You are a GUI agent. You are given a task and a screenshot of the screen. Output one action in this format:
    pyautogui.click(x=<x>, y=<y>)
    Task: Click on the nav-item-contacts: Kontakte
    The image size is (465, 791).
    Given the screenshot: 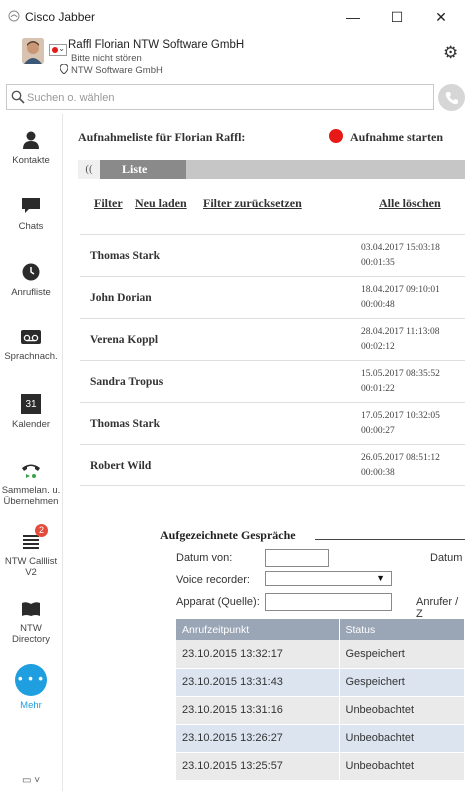 What is the action you would take?
    pyautogui.click(x=31, y=148)
    